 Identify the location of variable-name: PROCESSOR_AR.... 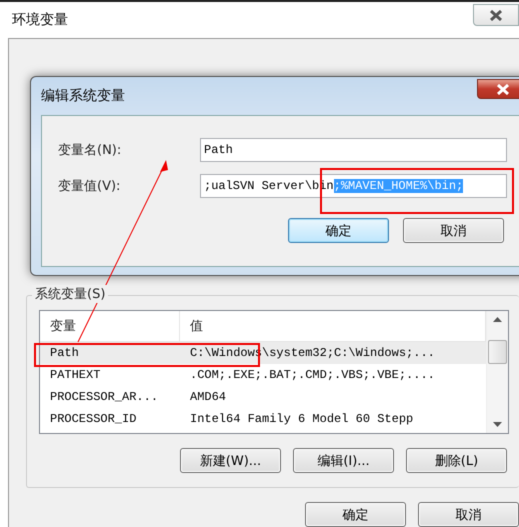
(104, 397).